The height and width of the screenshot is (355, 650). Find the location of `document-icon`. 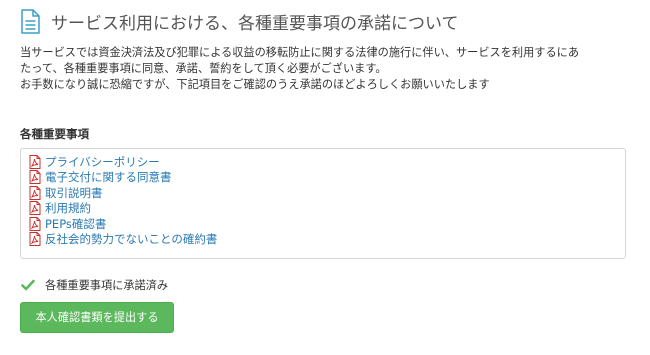

document-icon is located at coordinates (31, 21).